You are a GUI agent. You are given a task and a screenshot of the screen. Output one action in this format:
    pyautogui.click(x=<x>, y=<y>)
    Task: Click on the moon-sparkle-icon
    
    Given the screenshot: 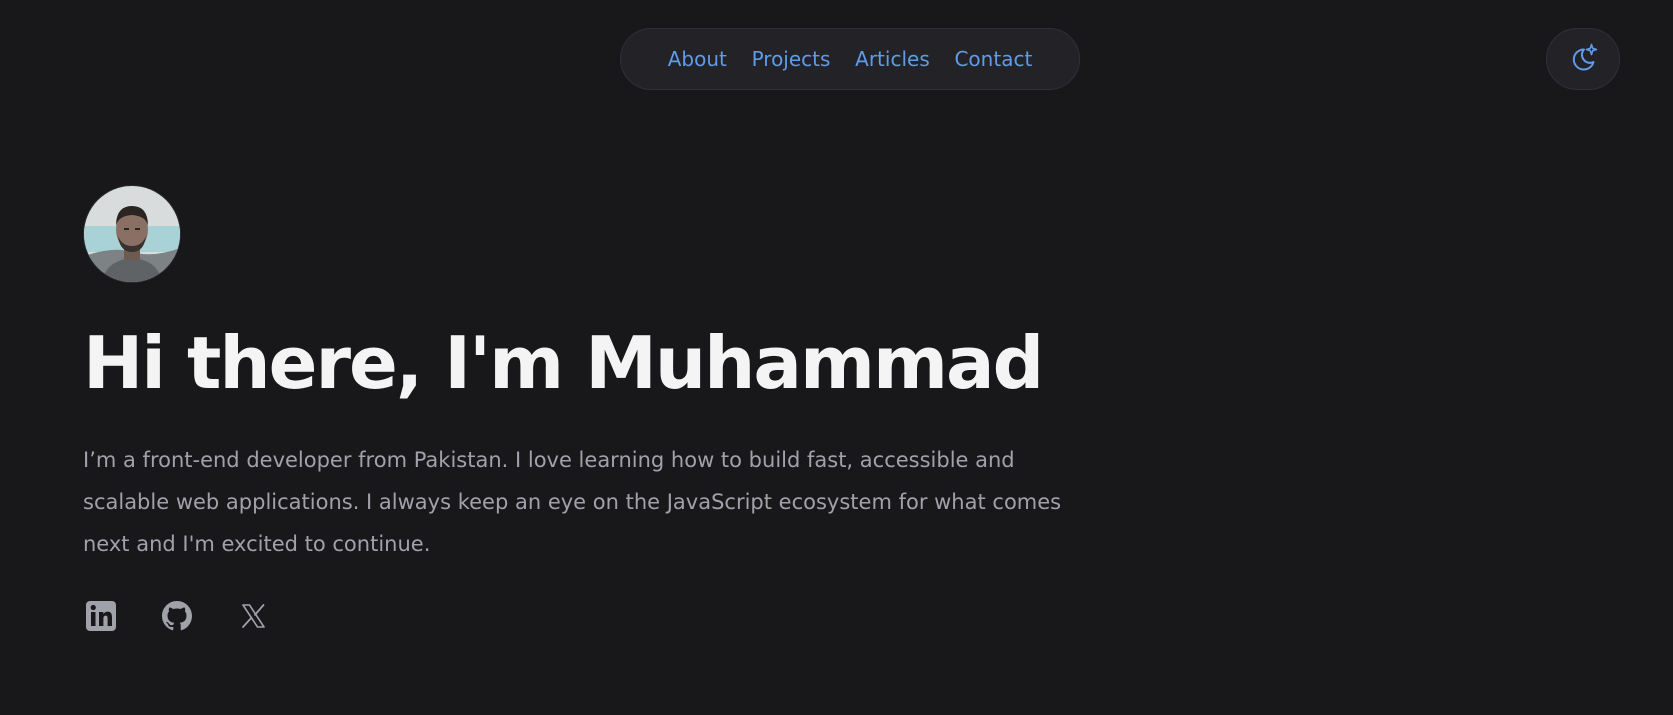 What is the action you would take?
    pyautogui.click(x=1583, y=59)
    